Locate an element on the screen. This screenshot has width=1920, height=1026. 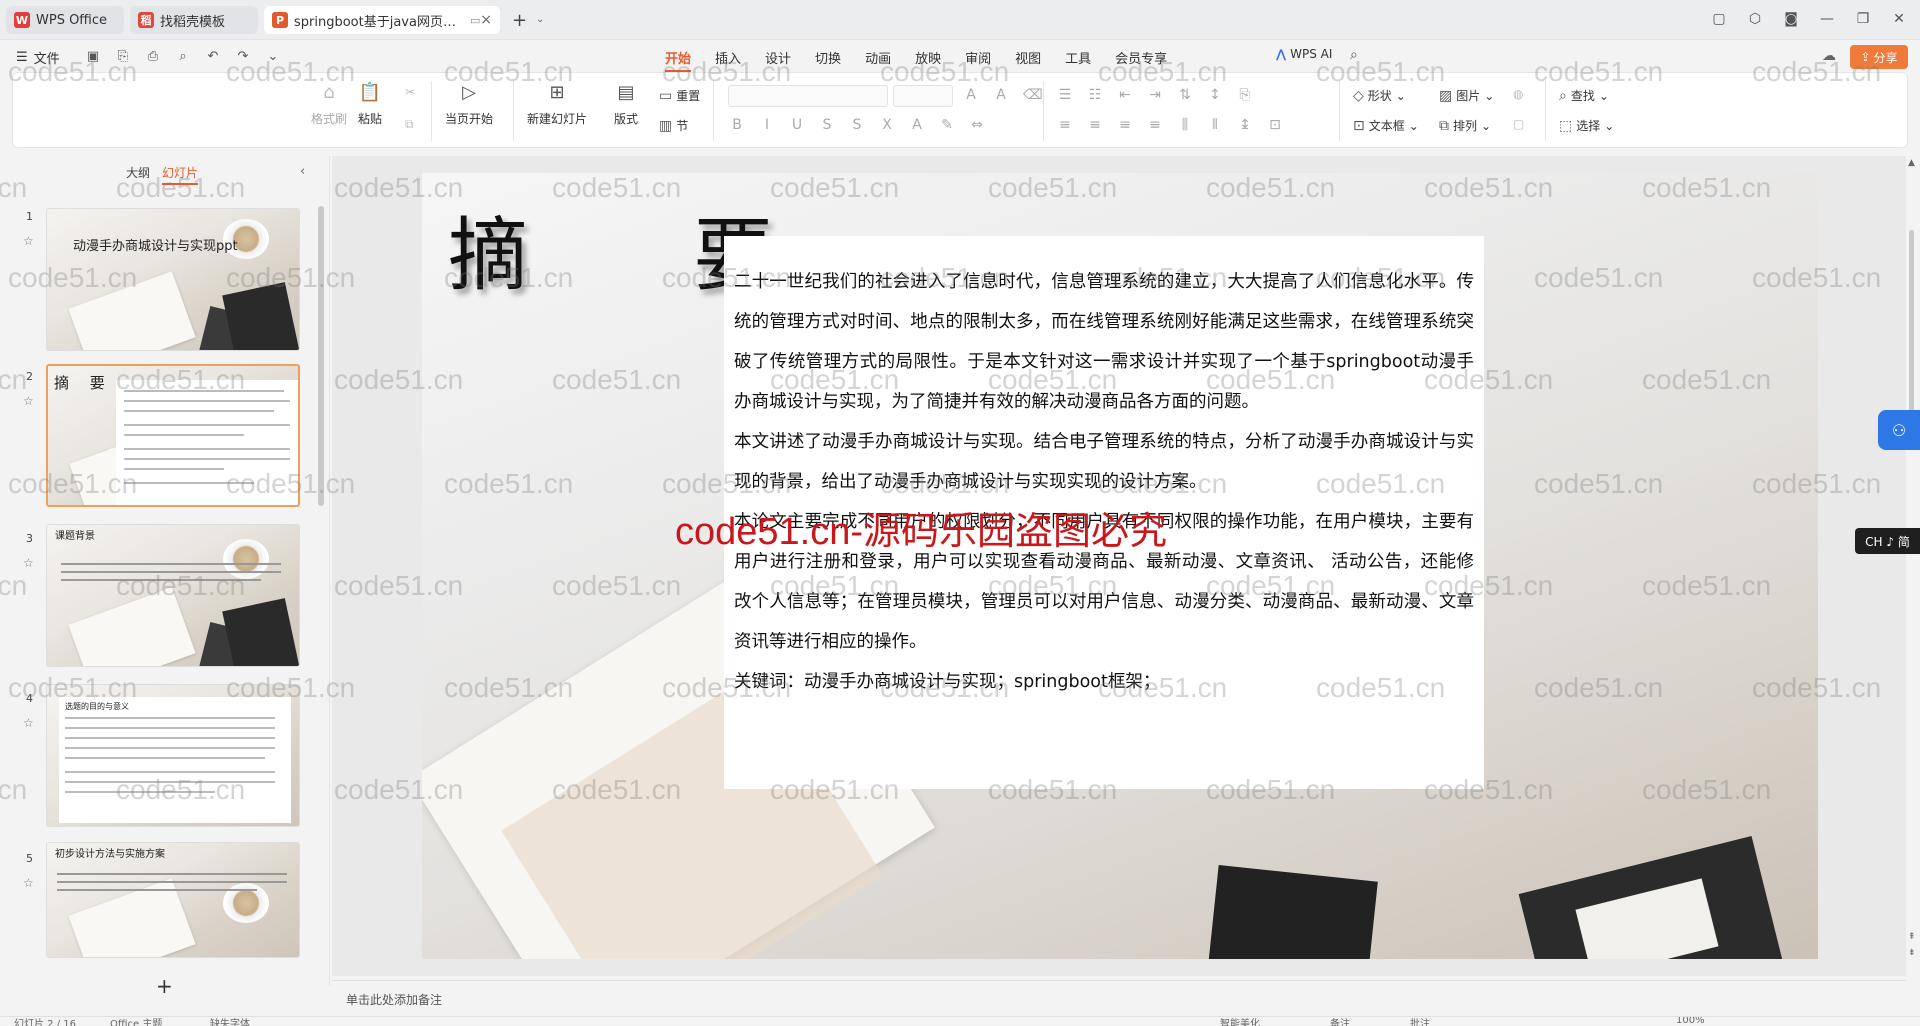
tab-view: 视图 is located at coordinates (1028, 60).